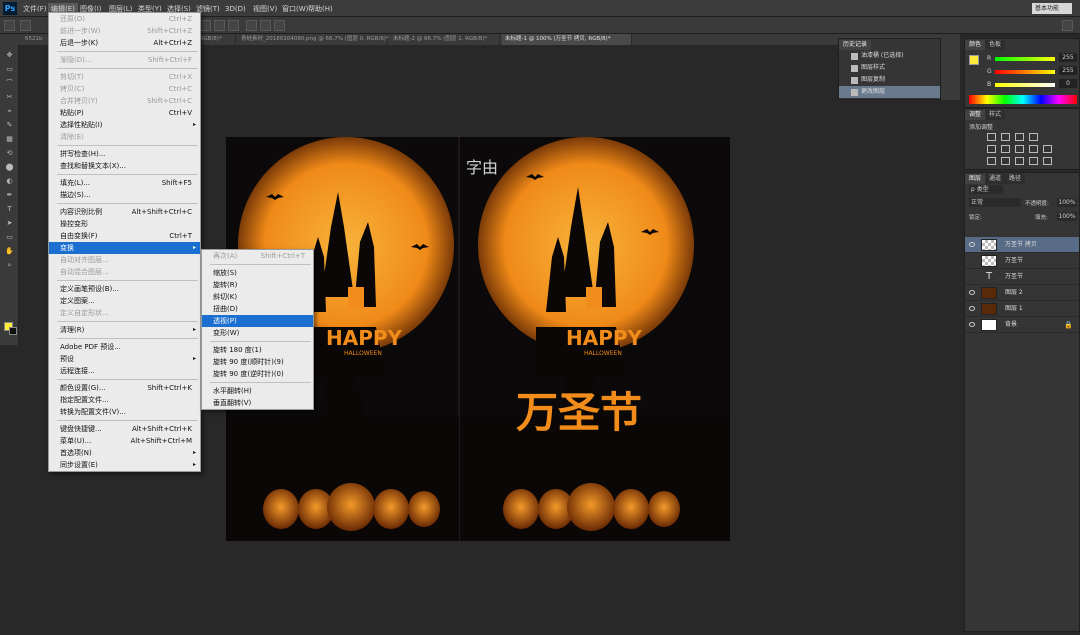  Describe the element at coordinates (1015, 179) in the screenshot. I see `panel-tab: 路径` at that location.